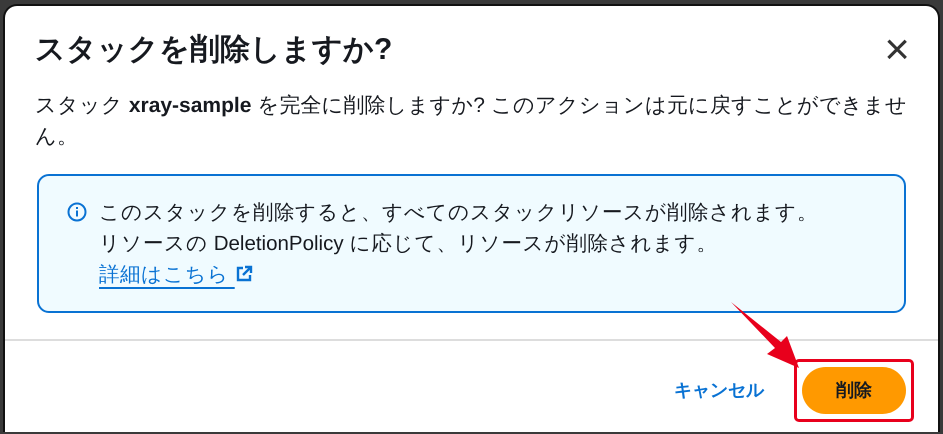 This screenshot has width=943, height=434. What do you see at coordinates (213, 50) in the screenshot?
I see `dialog-title: スタックを削除しますか?` at bounding box center [213, 50].